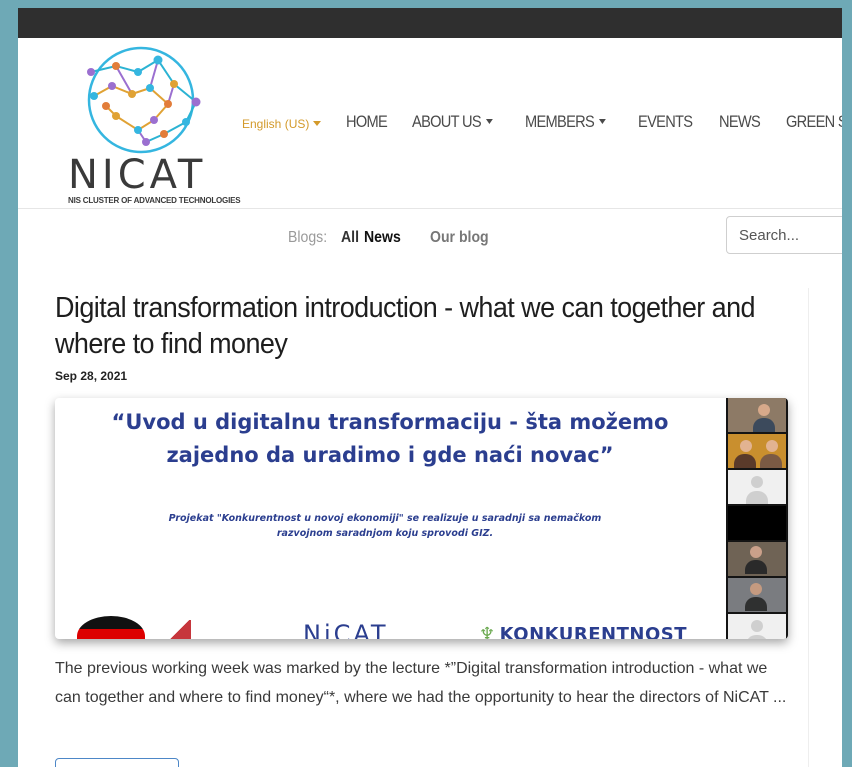  What do you see at coordinates (385, 533) in the screenshot?
I see `slide-note-line: razvojnom saradnjom koju sprovodi GIZ.` at bounding box center [385, 533].